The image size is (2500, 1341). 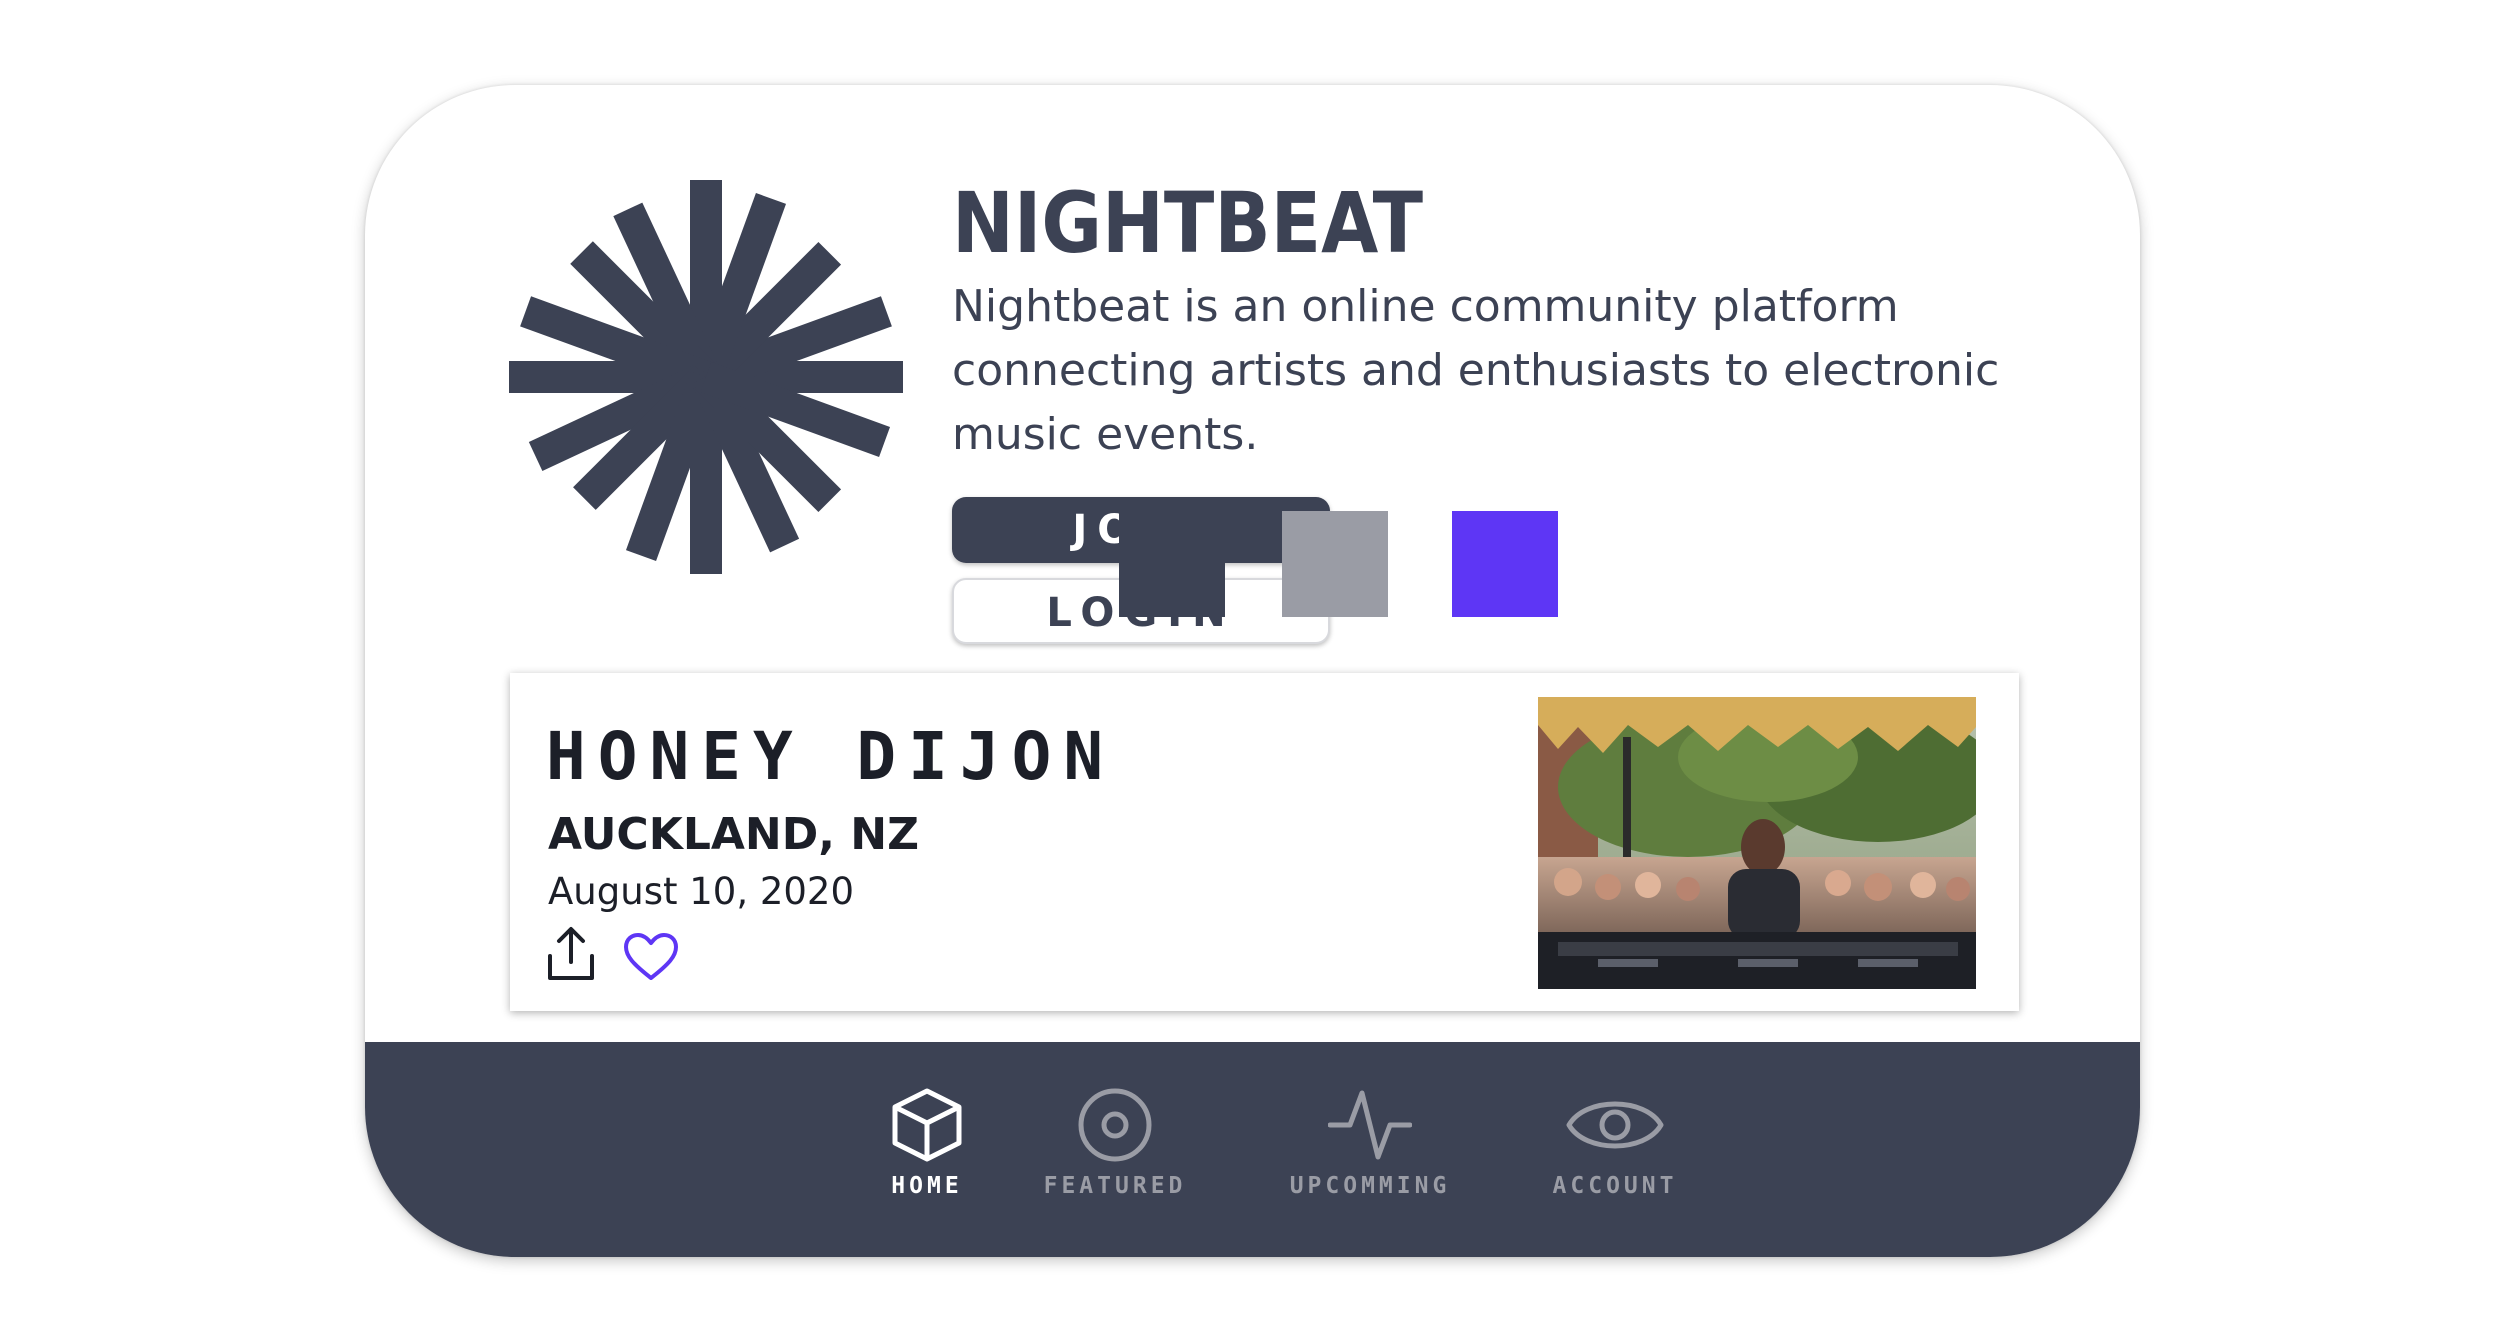 What do you see at coordinates (927, 1186) in the screenshot?
I see `nav-label-home: HOME` at bounding box center [927, 1186].